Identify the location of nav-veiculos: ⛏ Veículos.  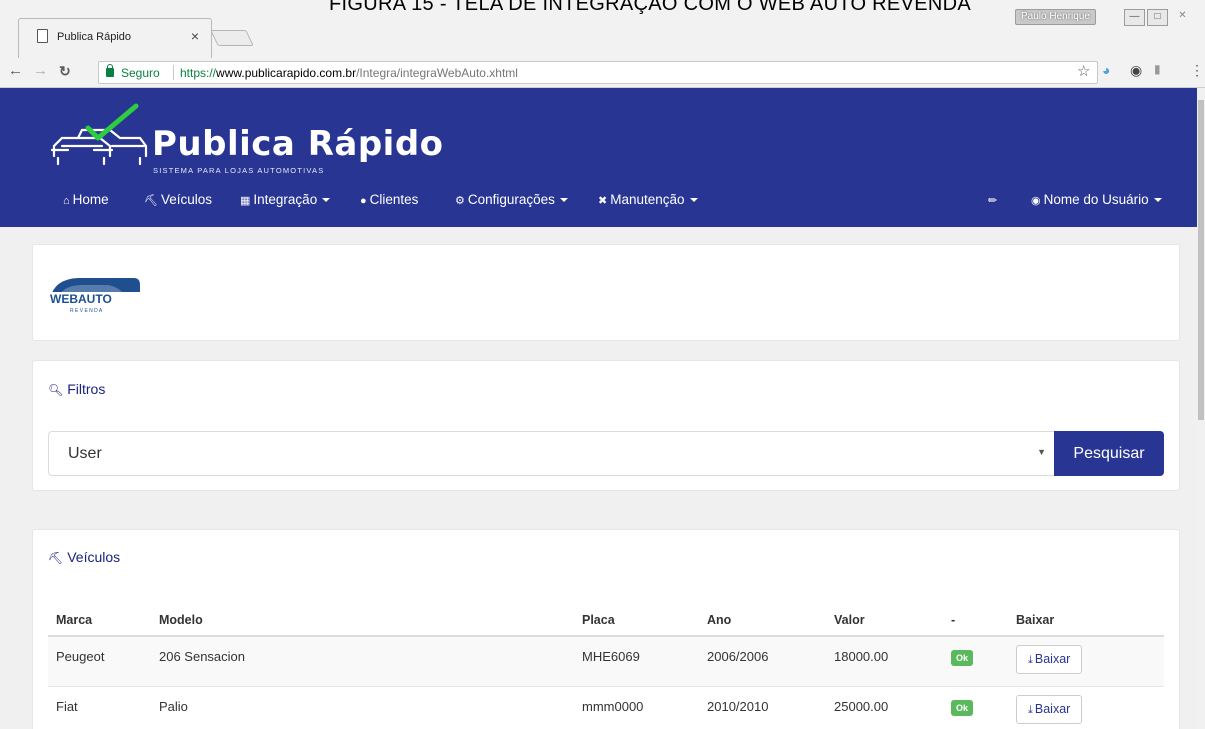
(178, 199).